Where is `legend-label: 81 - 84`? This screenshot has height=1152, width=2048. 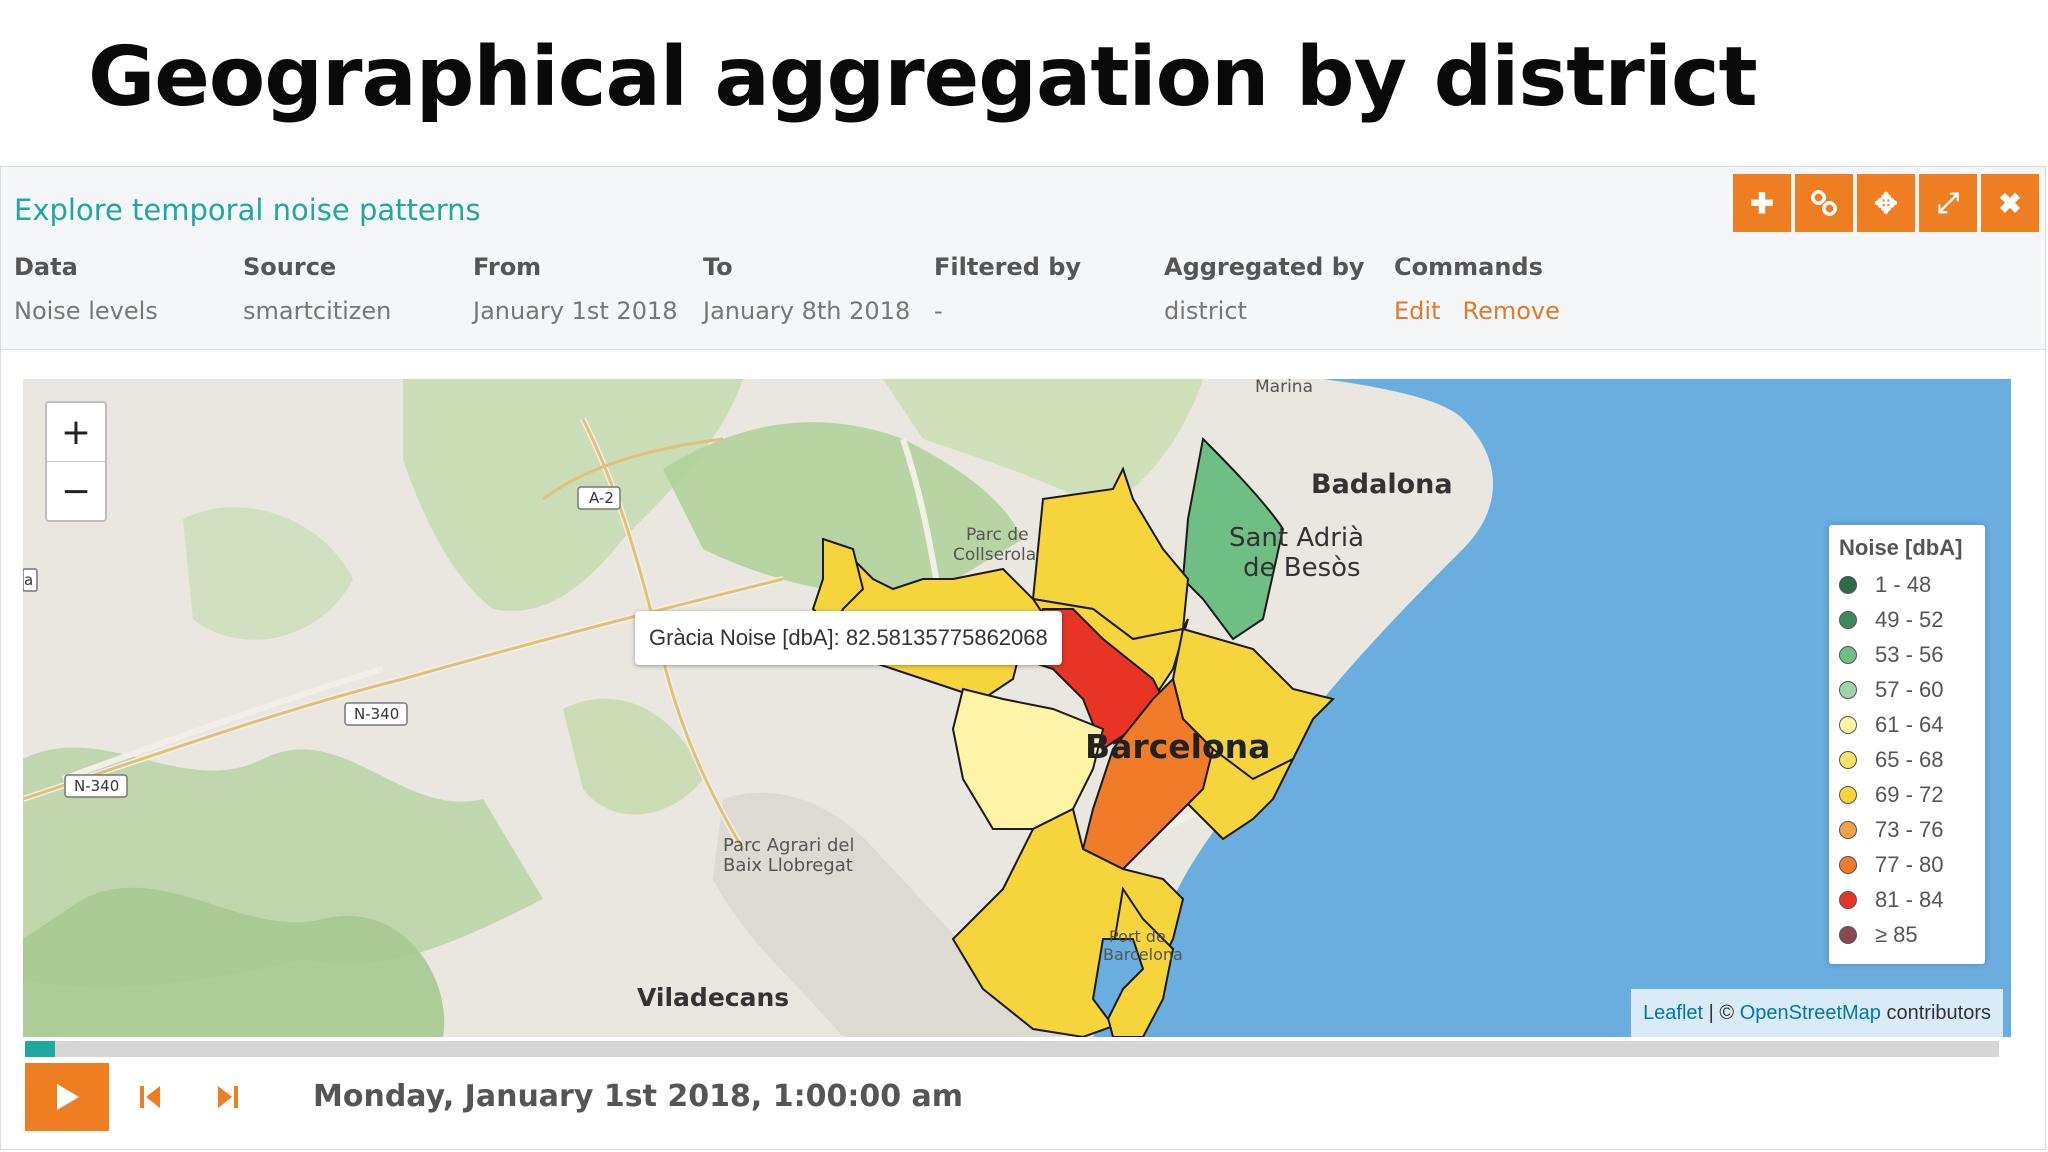 legend-label: 81 - 84 is located at coordinates (1909, 899).